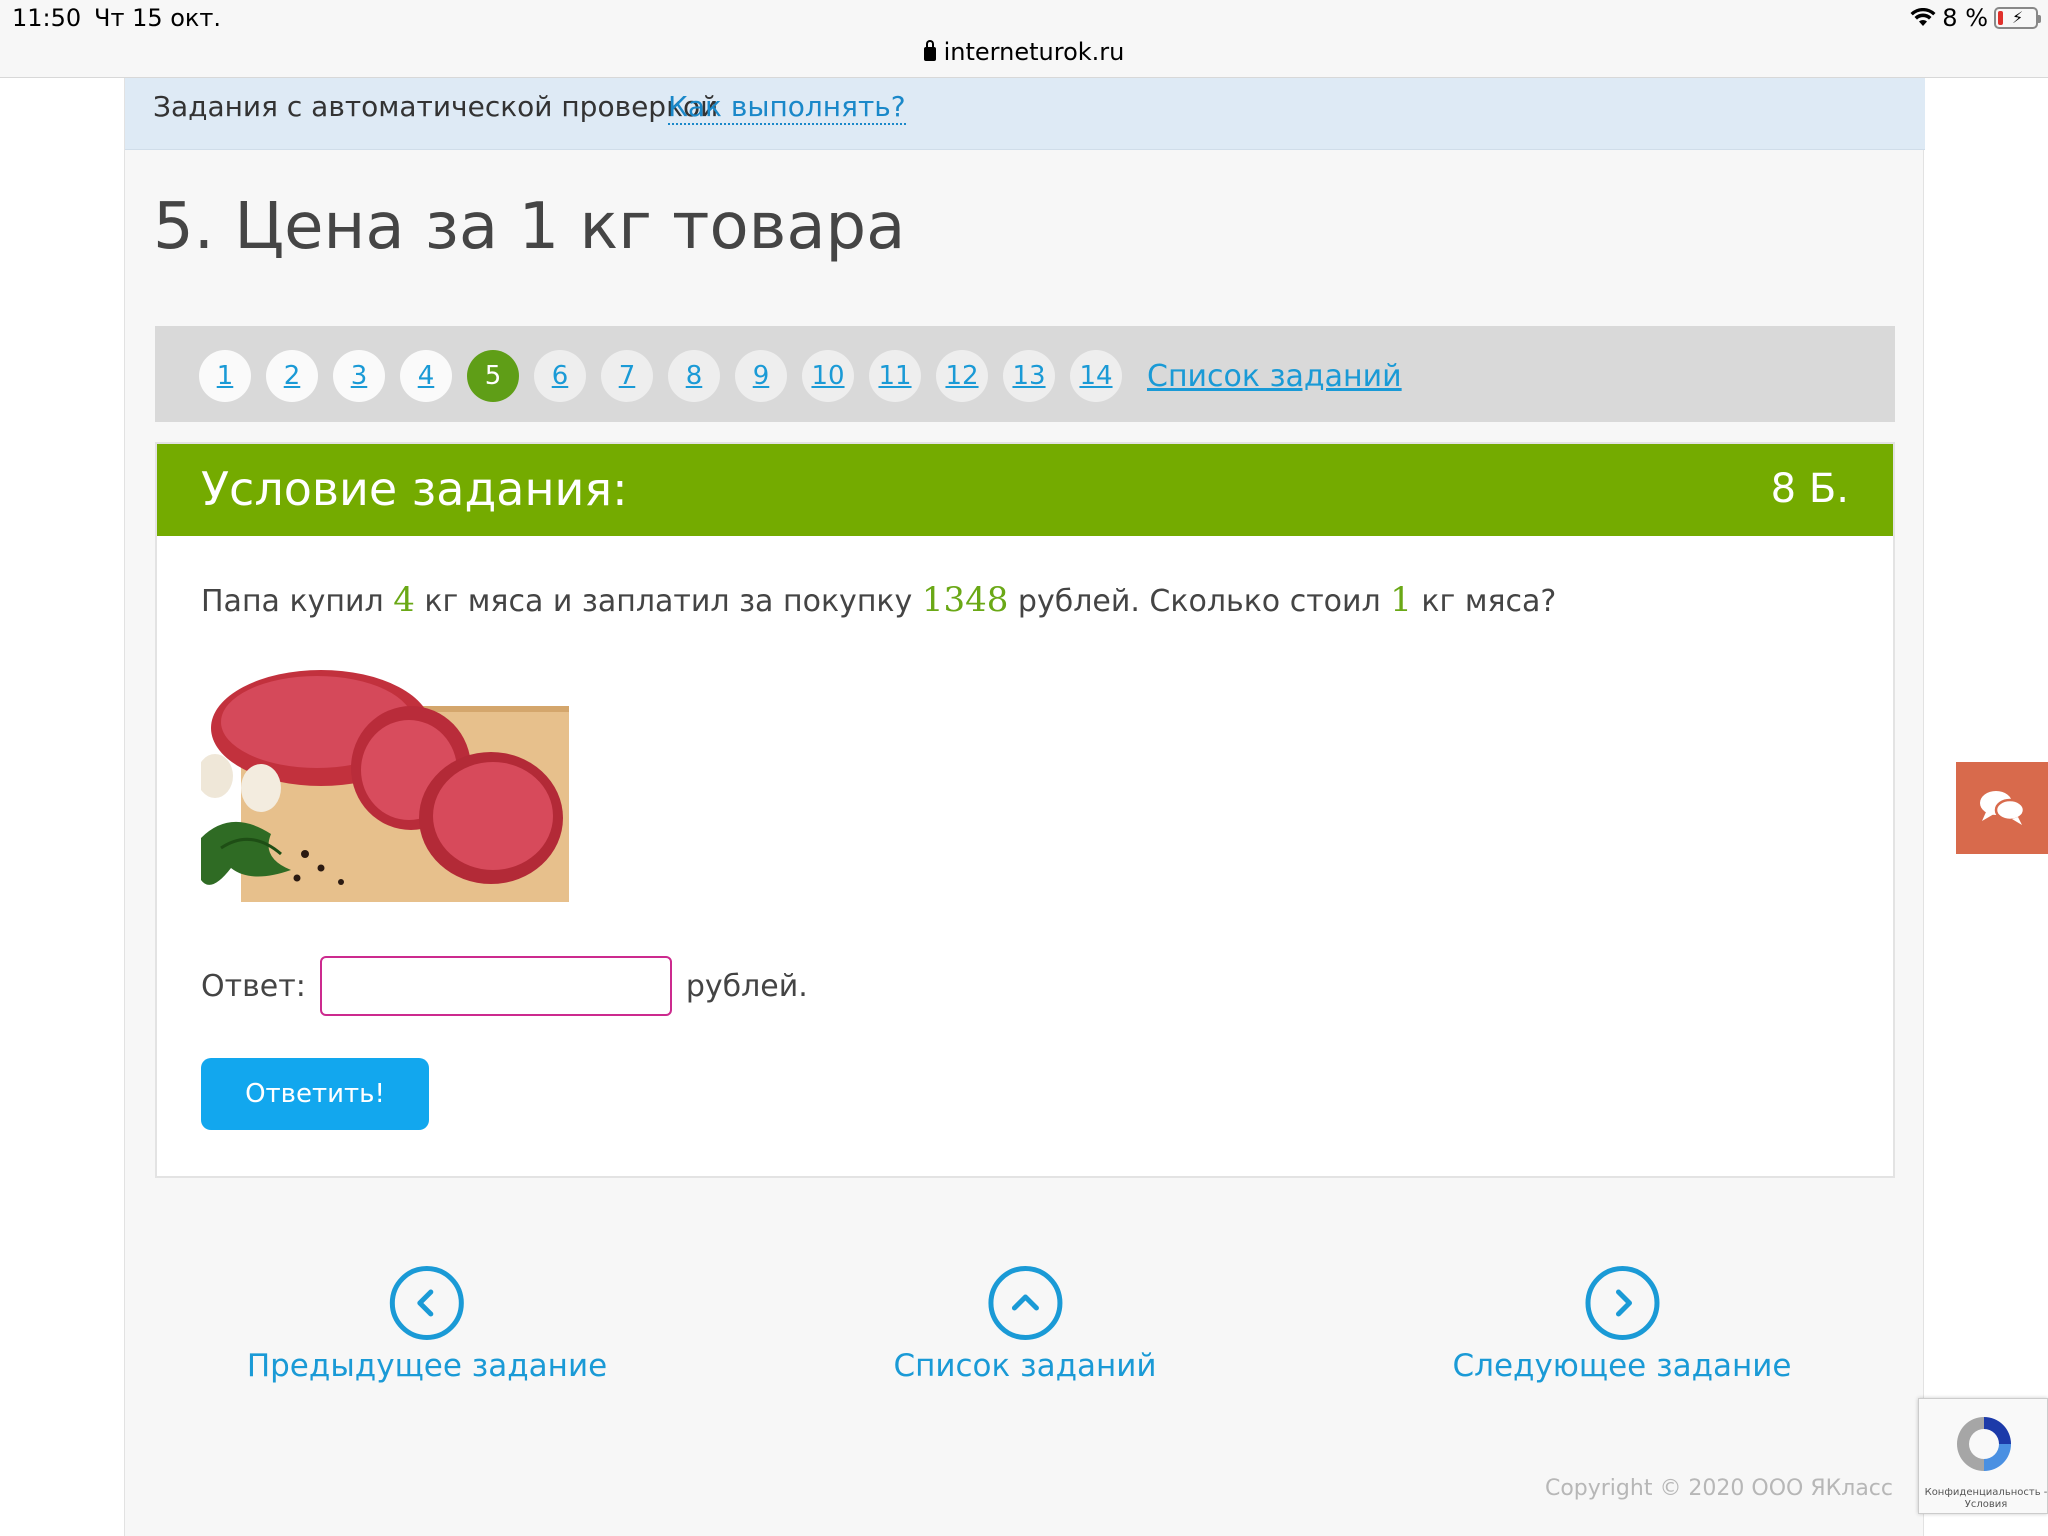  Describe the element at coordinates (1809, 489) in the screenshot. I see `task-points: 8 Б.` at that location.